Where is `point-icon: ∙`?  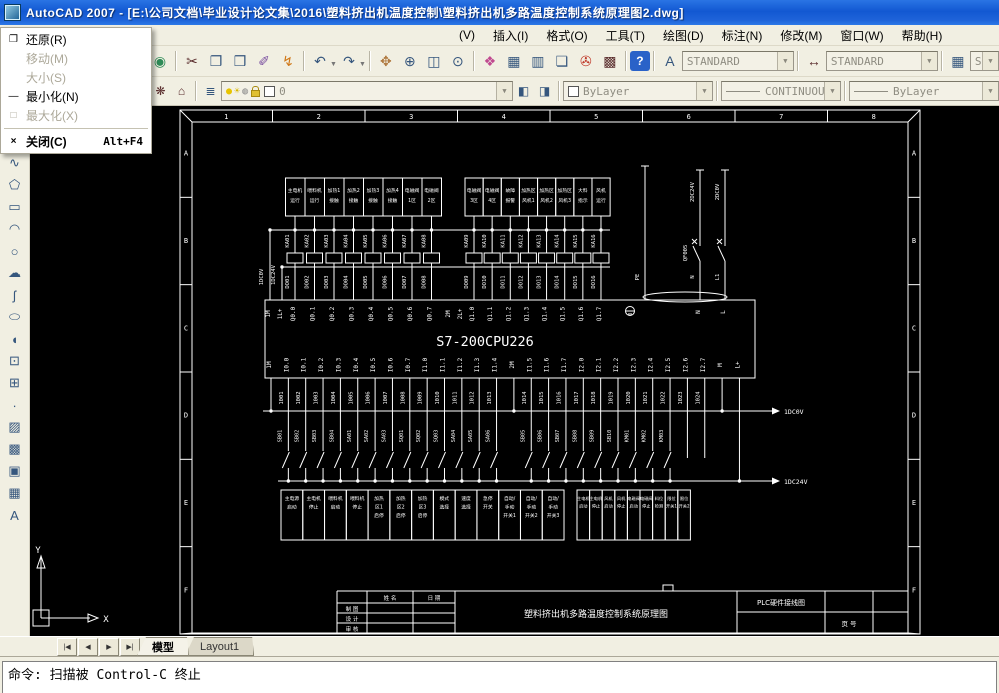
point-icon: ∙ is located at coordinates (15, 405).